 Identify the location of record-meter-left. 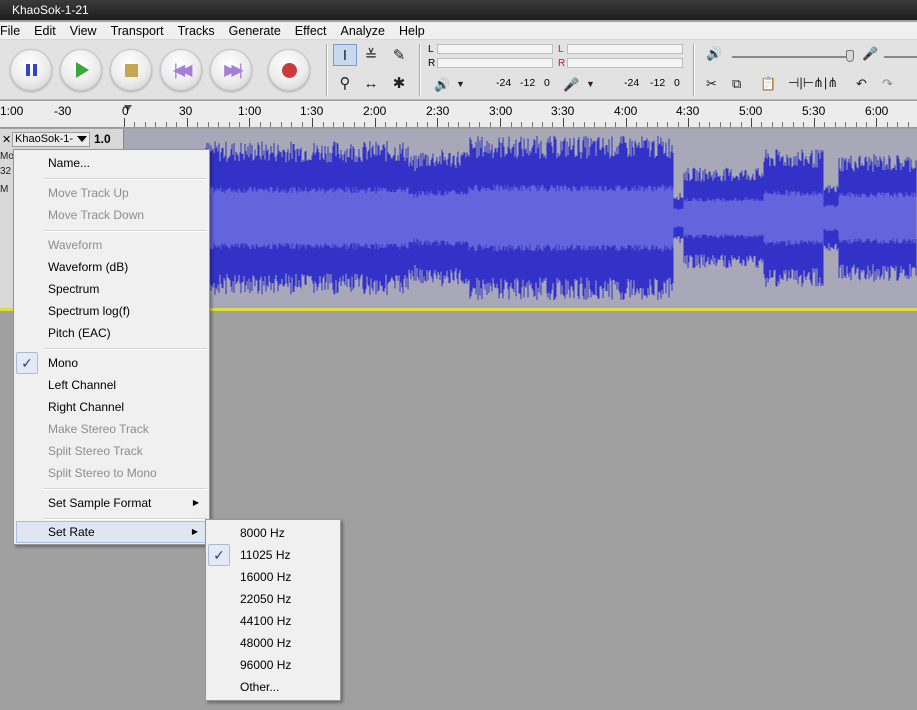
(625, 49).